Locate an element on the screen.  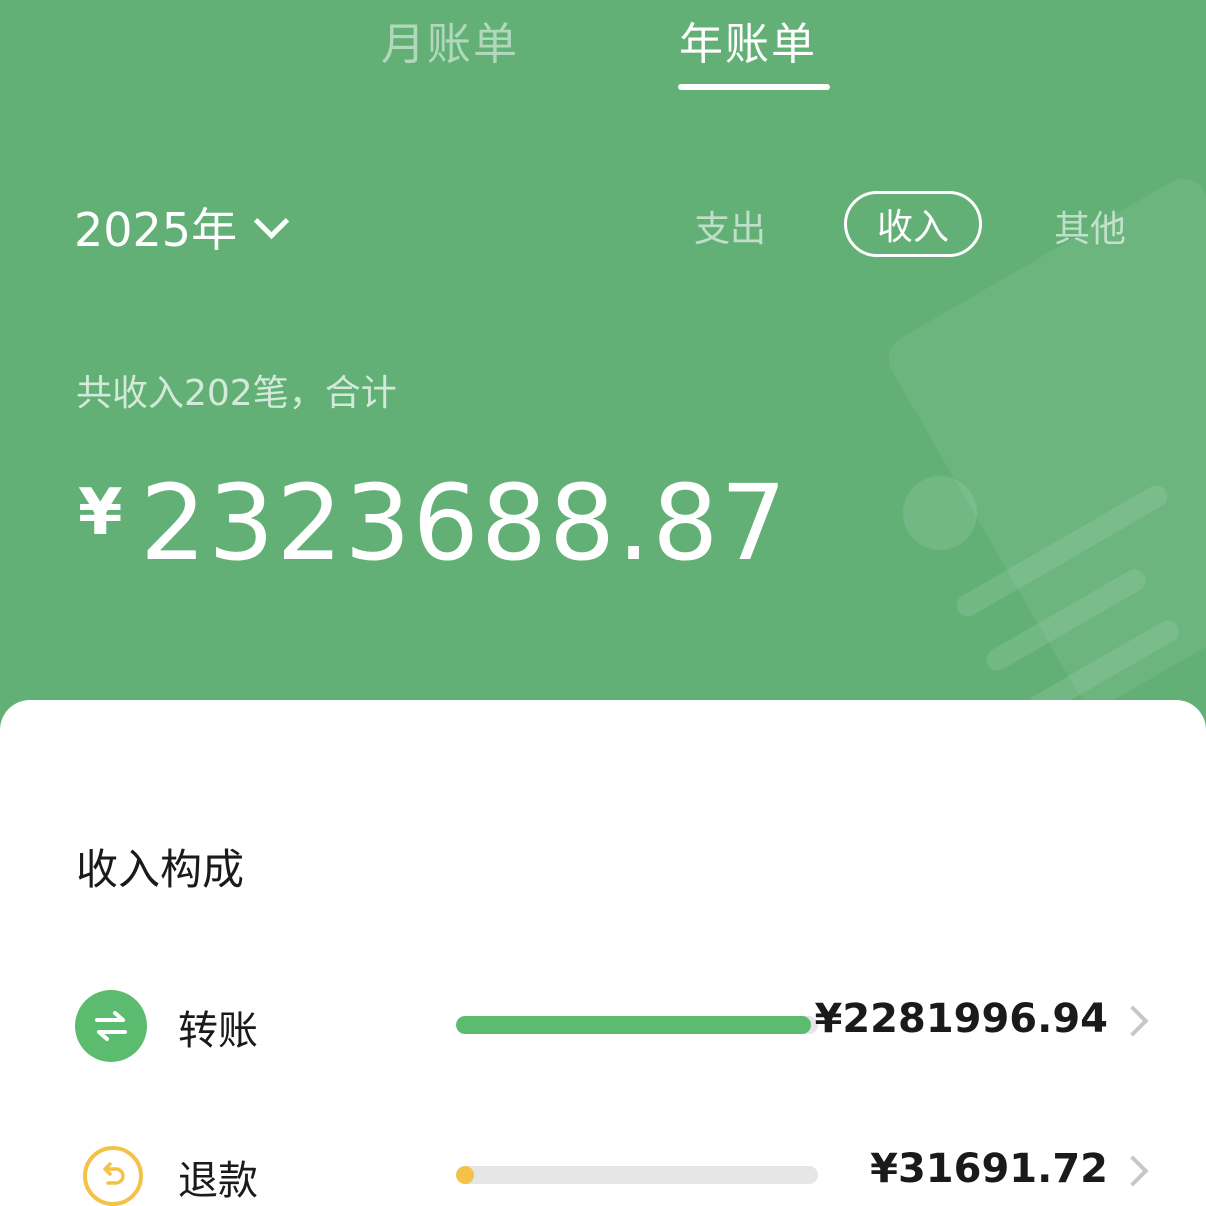
filter-other: 其他 is located at coordinates (1090, 226).